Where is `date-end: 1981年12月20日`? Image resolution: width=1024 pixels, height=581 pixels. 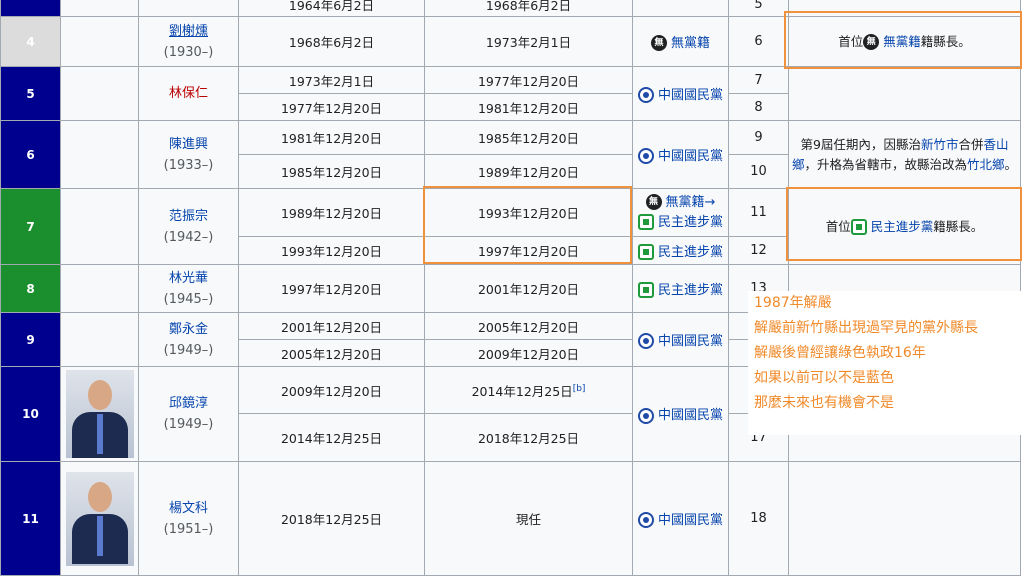
date-end: 1981年12月20日 is located at coordinates (528, 107).